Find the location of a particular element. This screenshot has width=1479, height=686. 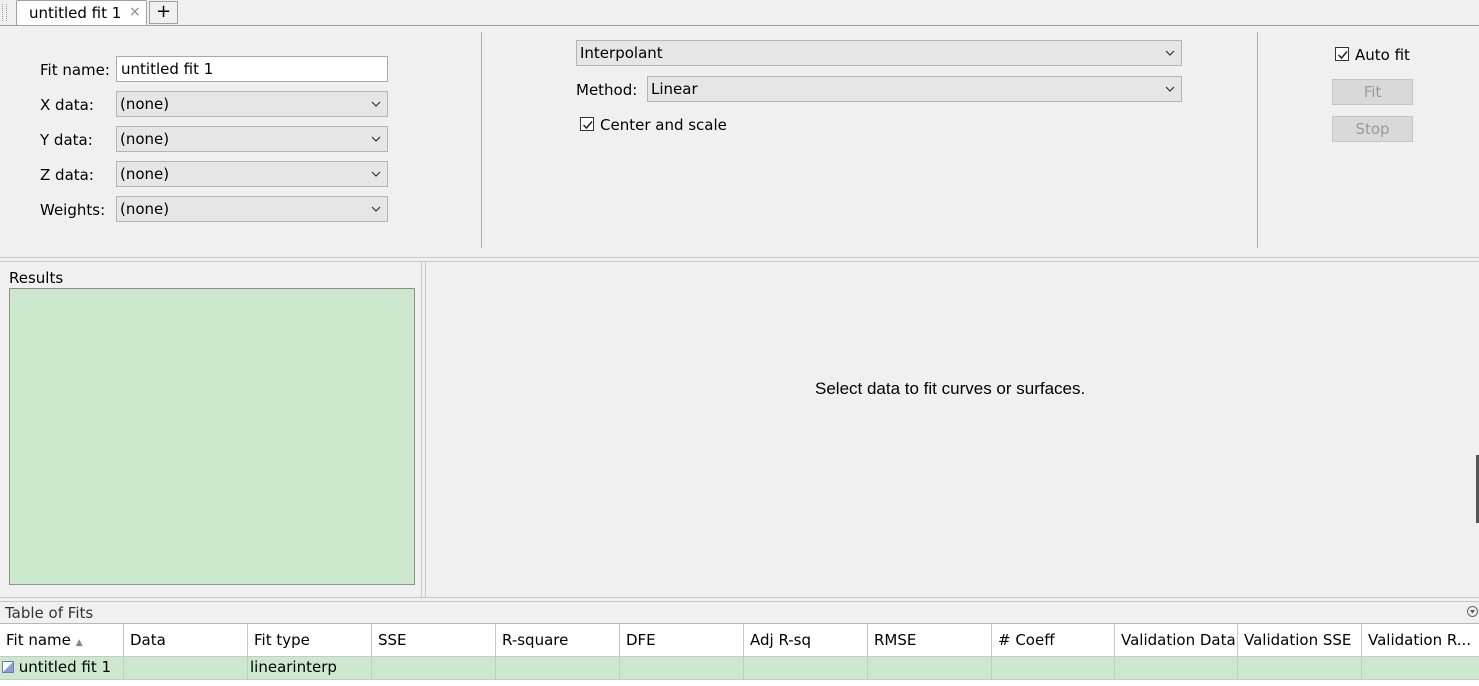

fit-name-input: untitled fit 1 is located at coordinates (252, 69).